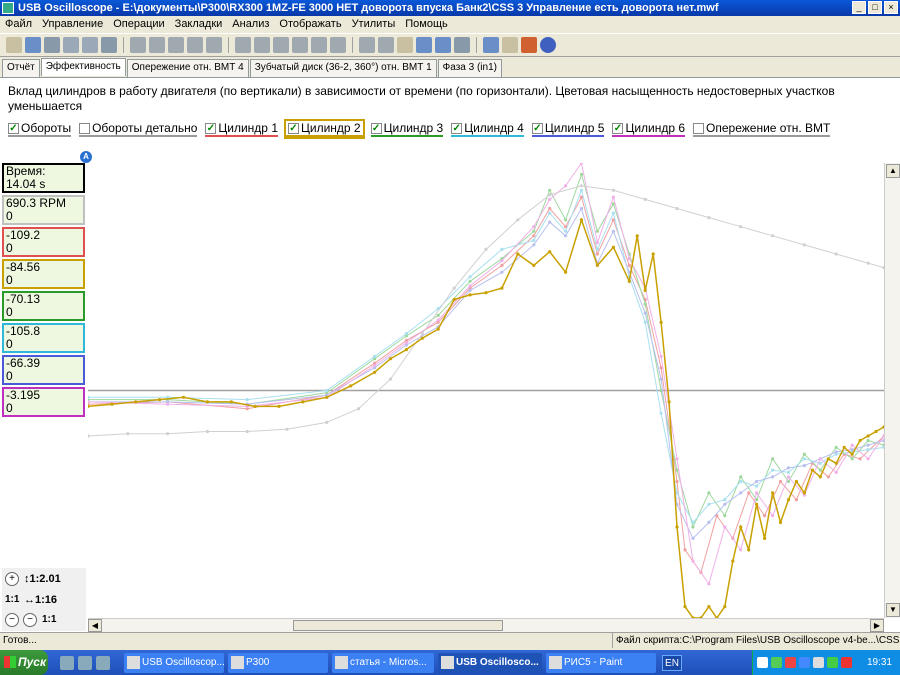 This screenshot has height=675, width=900. I want to click on disk-icon, so click(85, 662).